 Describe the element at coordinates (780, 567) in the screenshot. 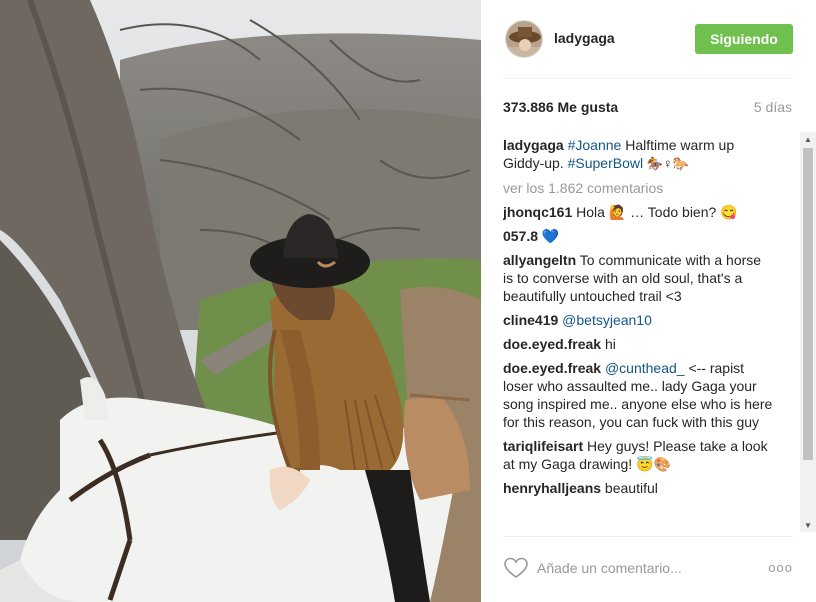

I see `more-options-icon: ooo` at that location.